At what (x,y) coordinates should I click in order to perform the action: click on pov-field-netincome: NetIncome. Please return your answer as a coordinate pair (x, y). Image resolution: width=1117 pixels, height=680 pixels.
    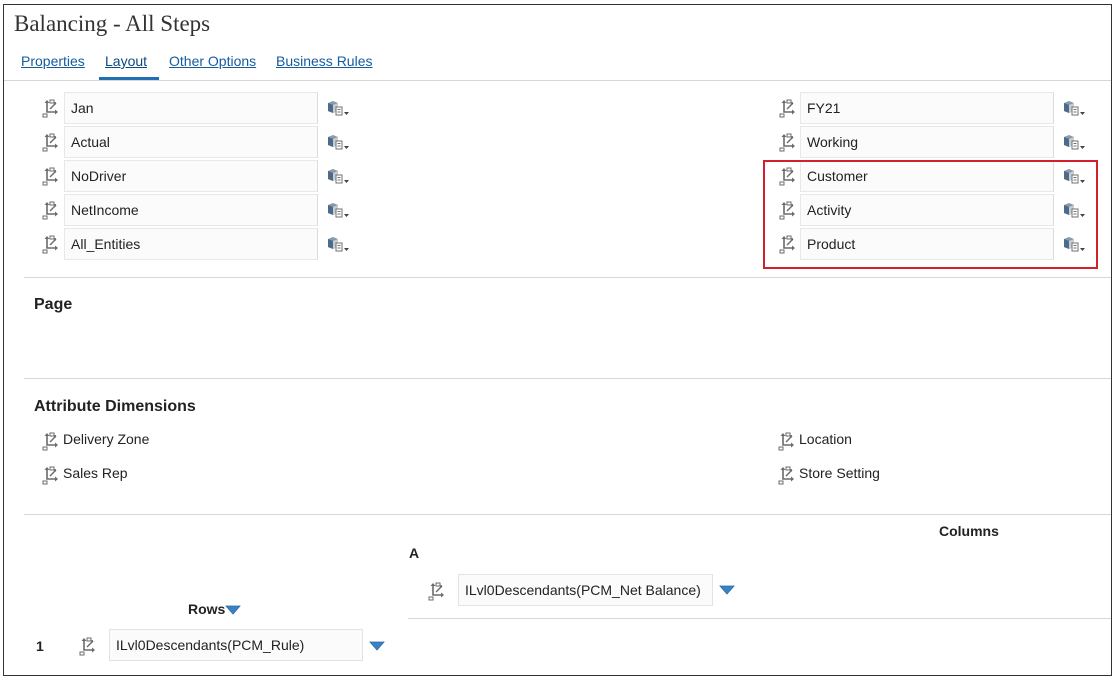
    Looking at the image, I should click on (191, 210).